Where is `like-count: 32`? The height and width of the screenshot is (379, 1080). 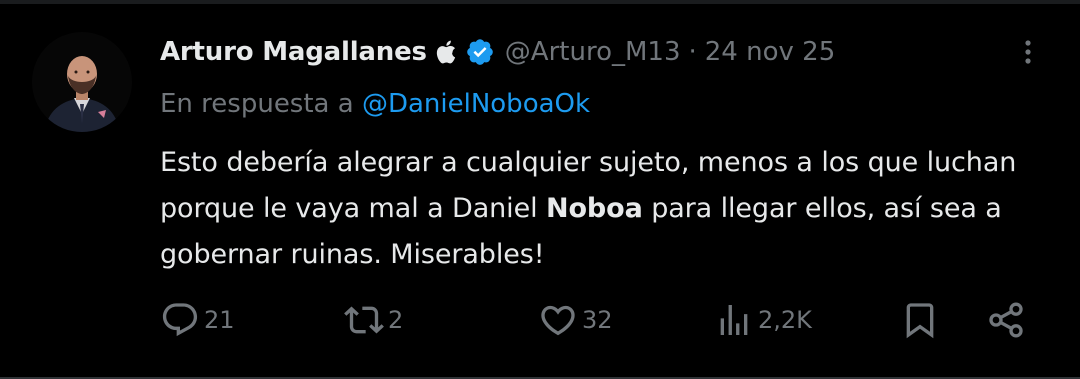
like-count: 32 is located at coordinates (597, 320).